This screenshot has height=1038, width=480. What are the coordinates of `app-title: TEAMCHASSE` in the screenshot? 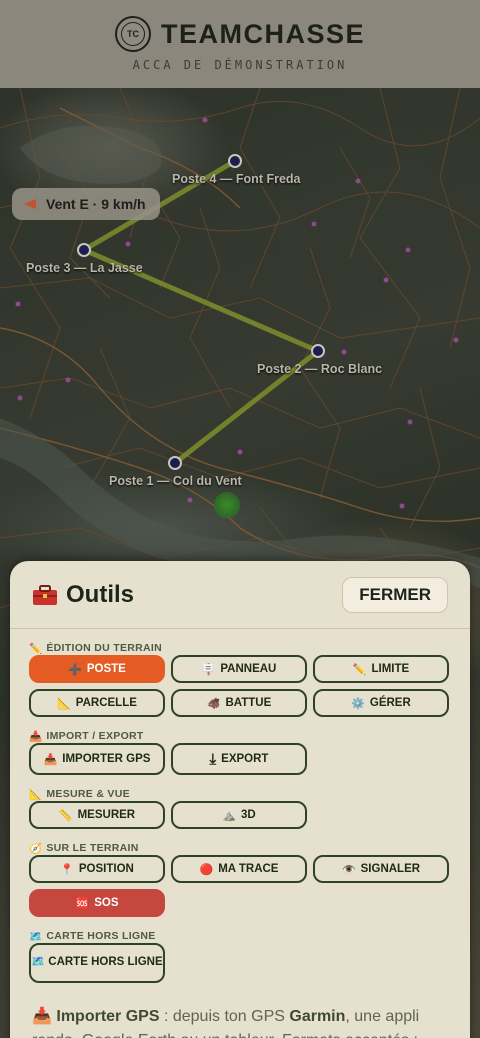 It's located at (262, 33).